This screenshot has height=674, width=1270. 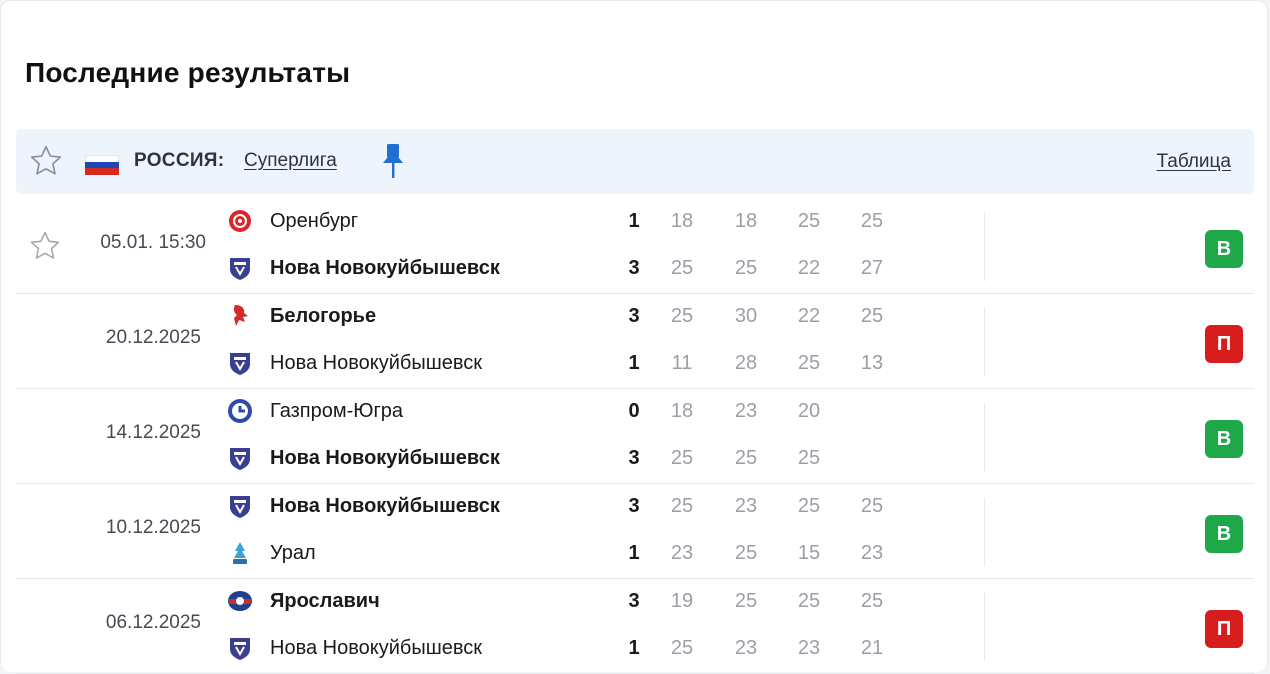 I want to click on match-date: 10.12.2025, so click(x=153, y=527).